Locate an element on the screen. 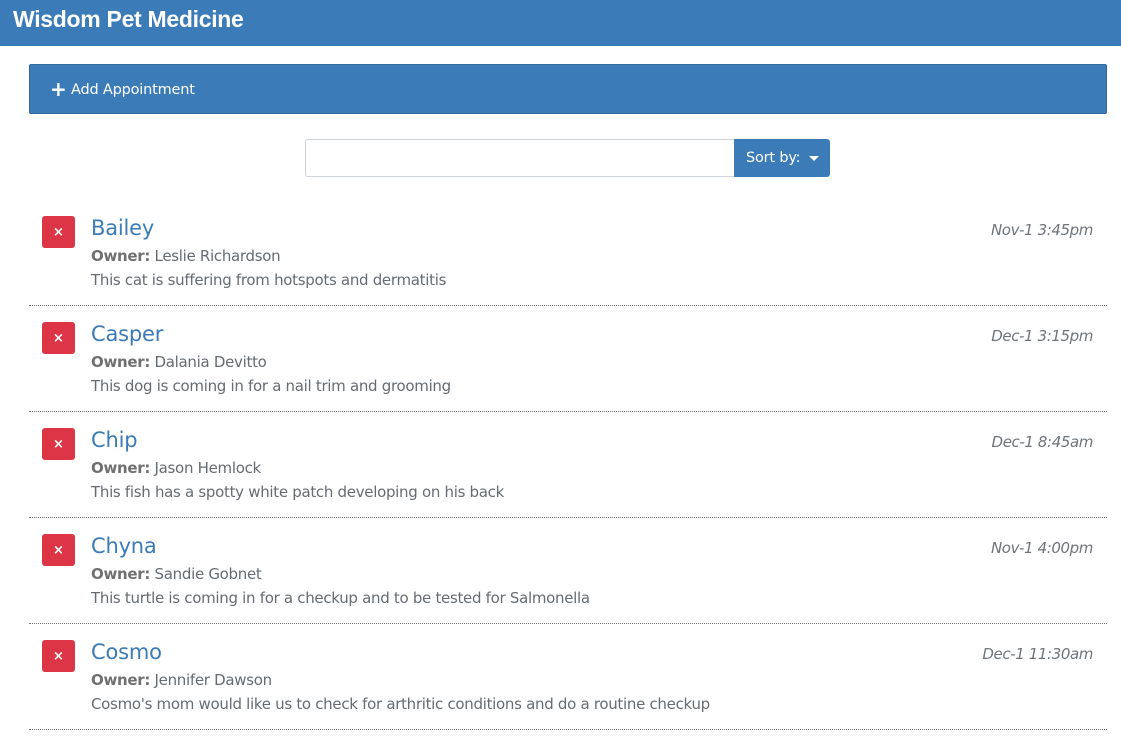  owner-name: Jason Hemlock is located at coordinates (208, 468).